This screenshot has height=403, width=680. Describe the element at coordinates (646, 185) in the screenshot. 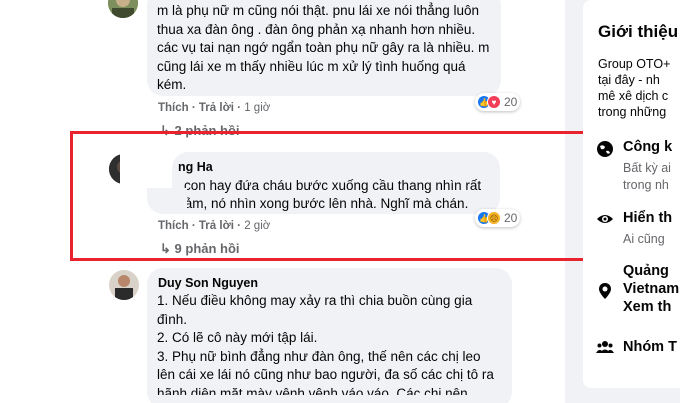

I see `privacy-desc: trong nh` at that location.